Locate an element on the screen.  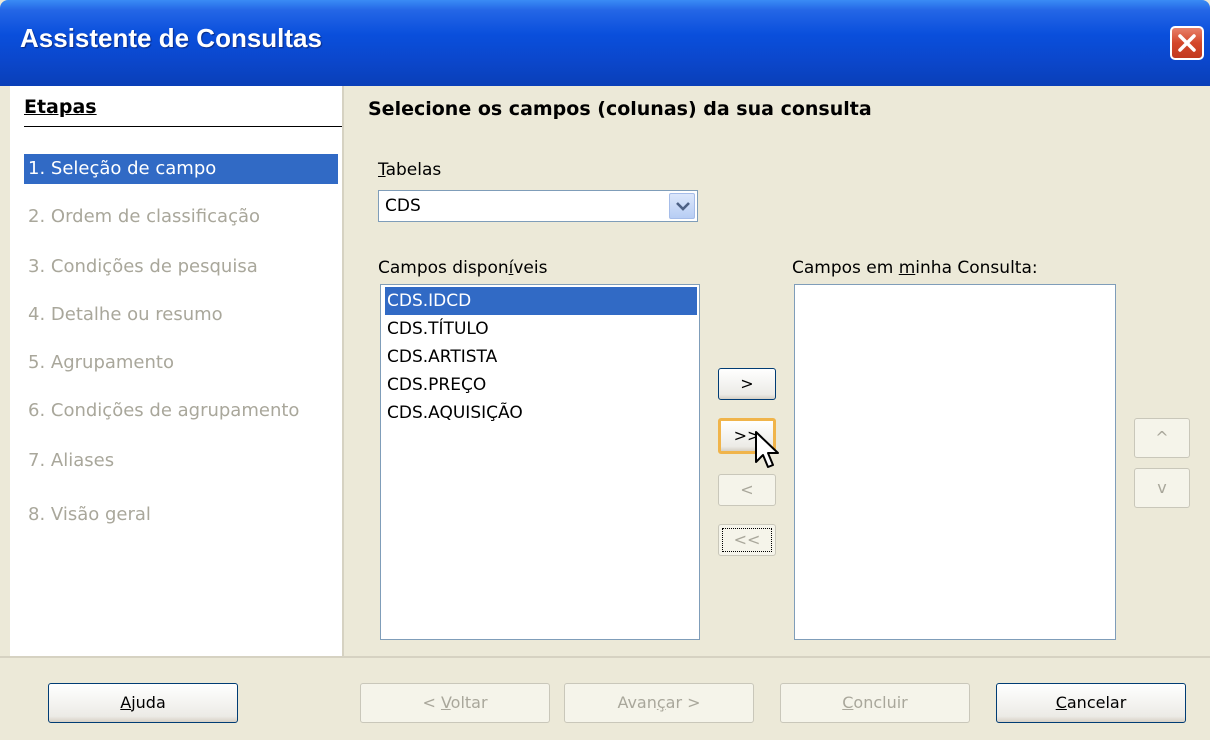
step-detail-summary: 4. Detalhe ou resumo is located at coordinates (125, 314).